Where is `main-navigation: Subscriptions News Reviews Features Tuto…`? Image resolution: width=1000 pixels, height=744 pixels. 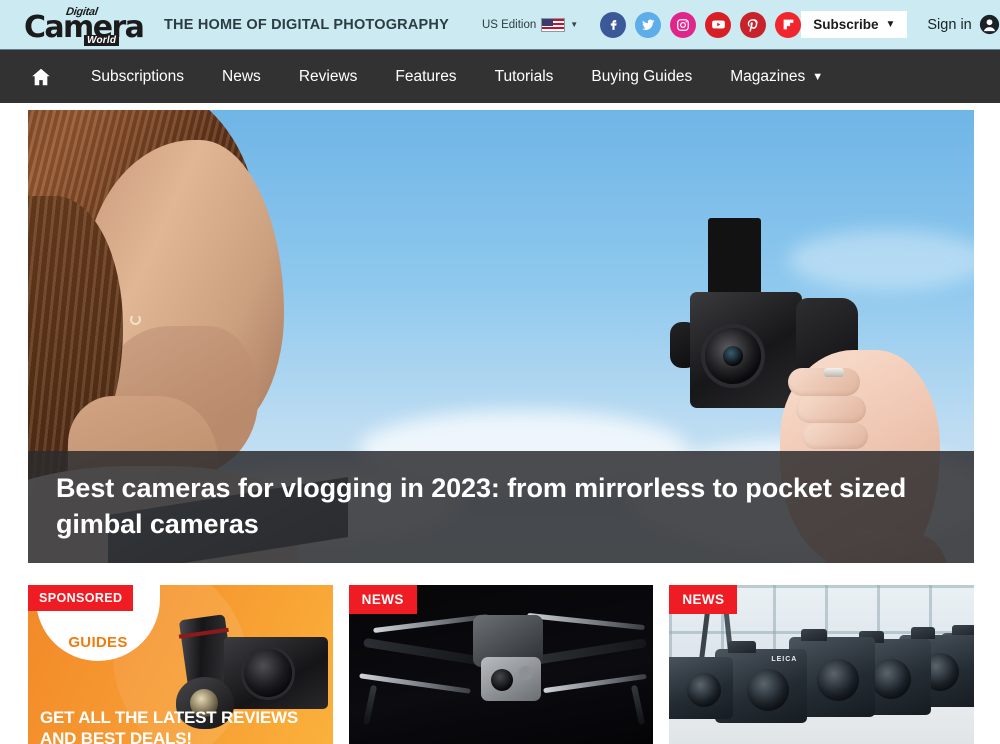 main-navigation: Subscriptions News Reviews Features Tuto… is located at coordinates (500, 76).